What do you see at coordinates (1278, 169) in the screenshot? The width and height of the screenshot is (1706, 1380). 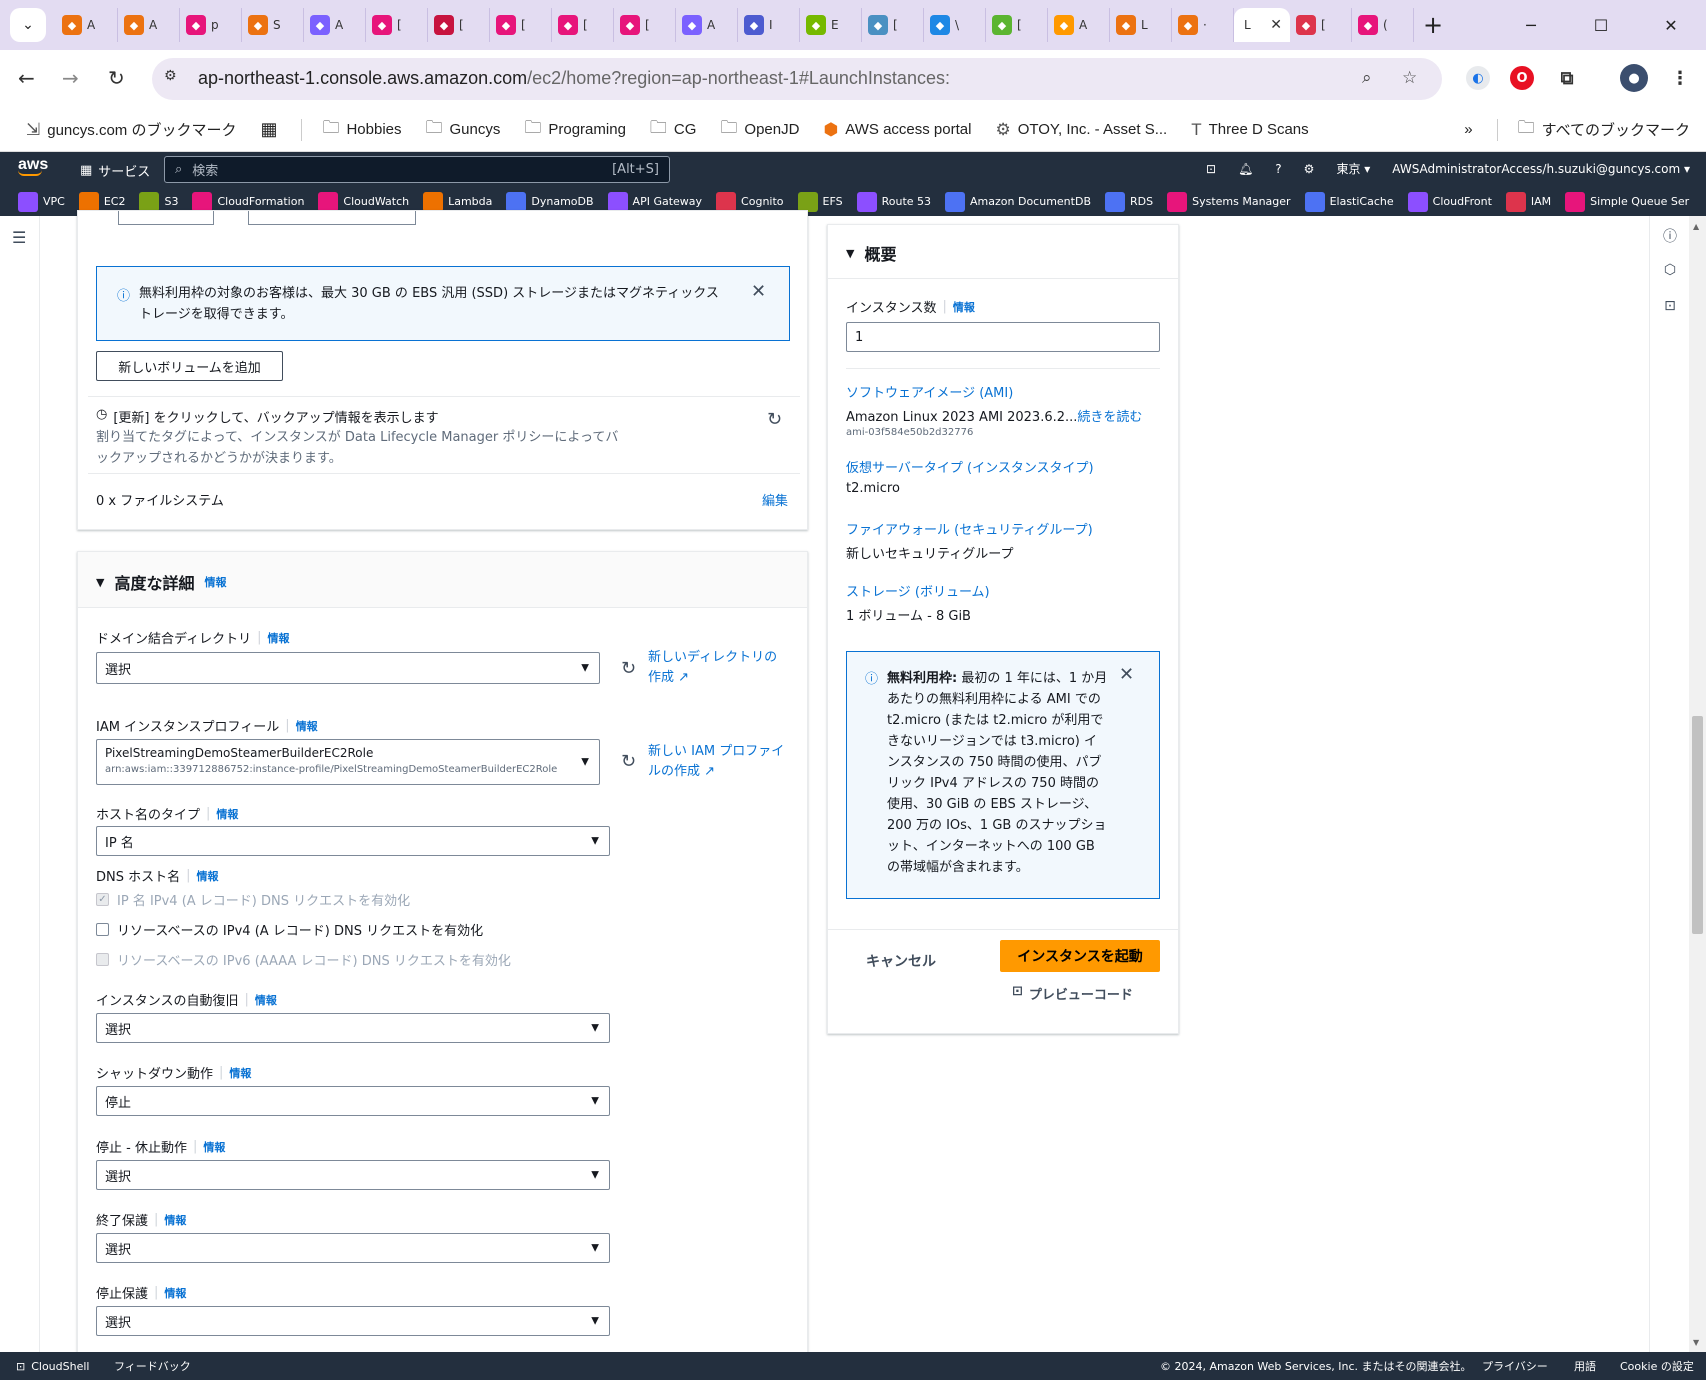 I see `help-icon: ?` at bounding box center [1278, 169].